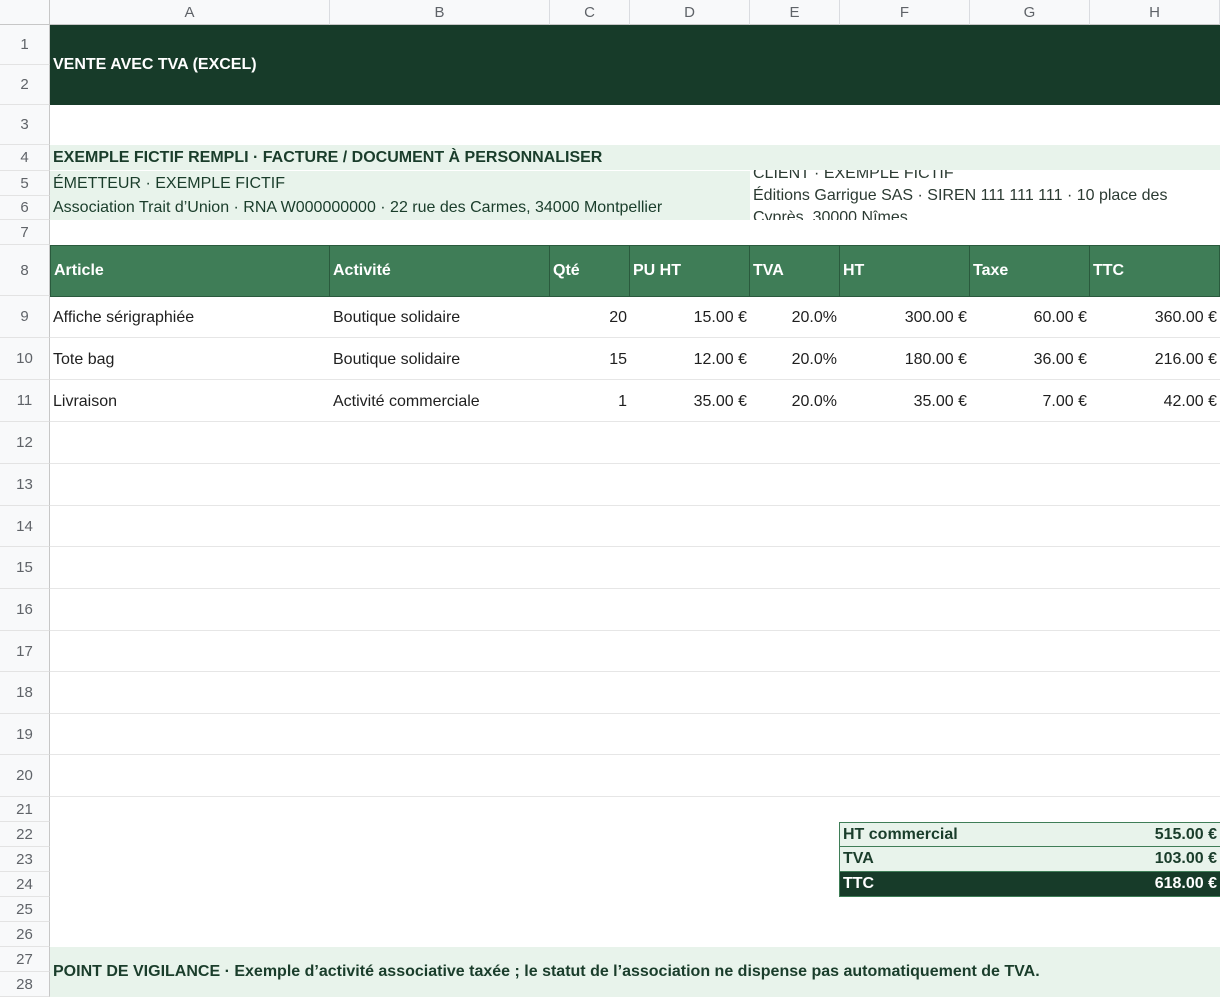  I want to click on cell-activite: Activité commerciale, so click(440, 402).